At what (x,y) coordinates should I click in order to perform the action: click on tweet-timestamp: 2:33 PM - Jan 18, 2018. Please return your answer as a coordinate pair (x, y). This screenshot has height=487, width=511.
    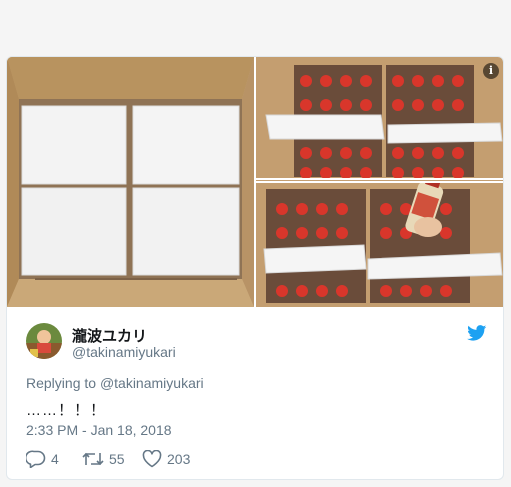
    Looking at the image, I should click on (99, 430).